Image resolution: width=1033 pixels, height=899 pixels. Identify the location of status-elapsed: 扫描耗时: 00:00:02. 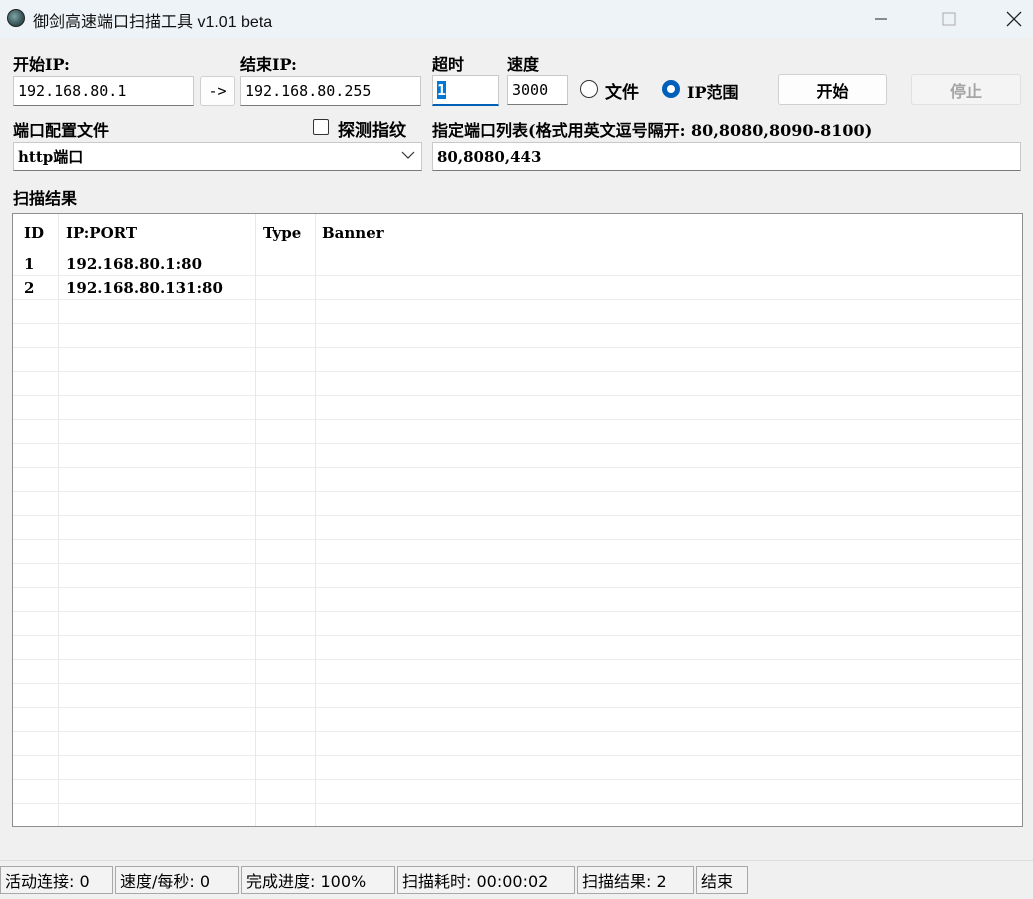
(486, 880).